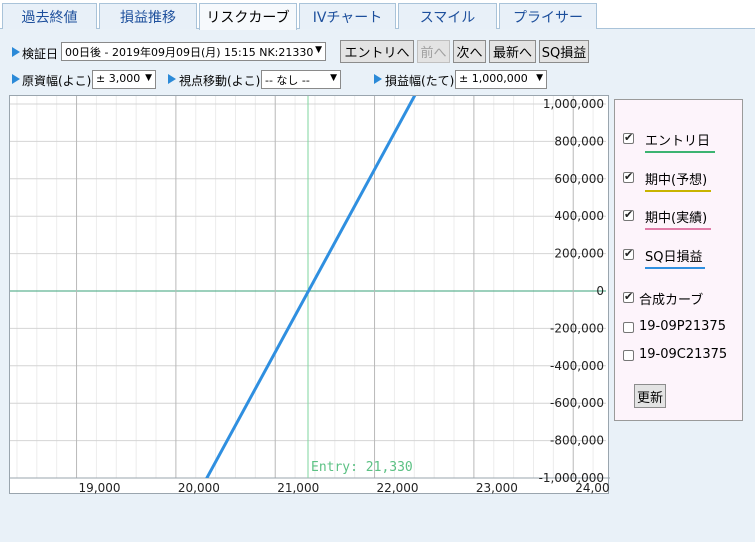  I want to click on tab-pnl-trend: 損益推移, so click(148, 16).